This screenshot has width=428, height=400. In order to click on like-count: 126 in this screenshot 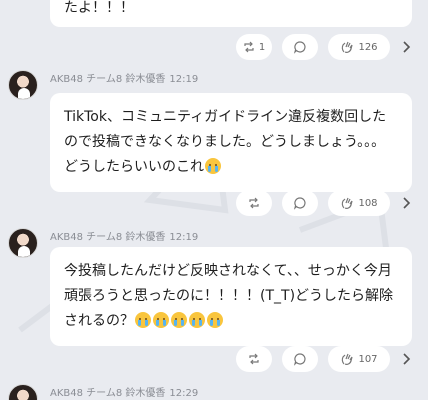, I will do `click(368, 47)`.